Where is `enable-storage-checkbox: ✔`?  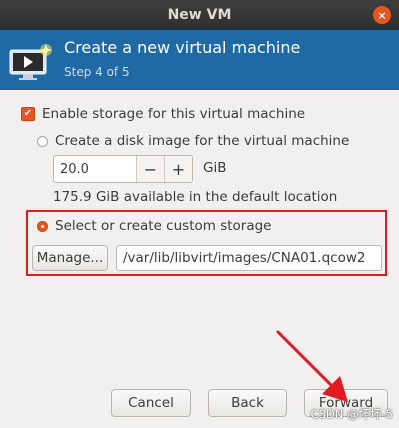
enable-storage-checkbox: ✔ is located at coordinates (28, 114).